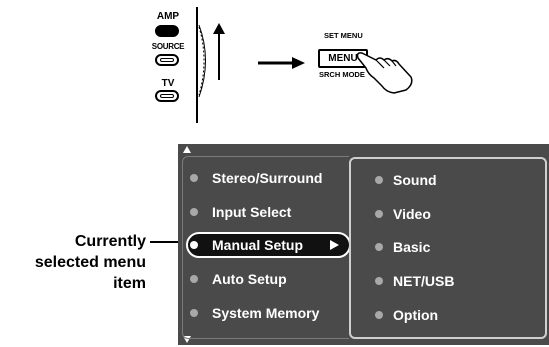 This screenshot has width=549, height=347. Describe the element at coordinates (167, 31) in the screenshot. I see `amp-button` at that location.